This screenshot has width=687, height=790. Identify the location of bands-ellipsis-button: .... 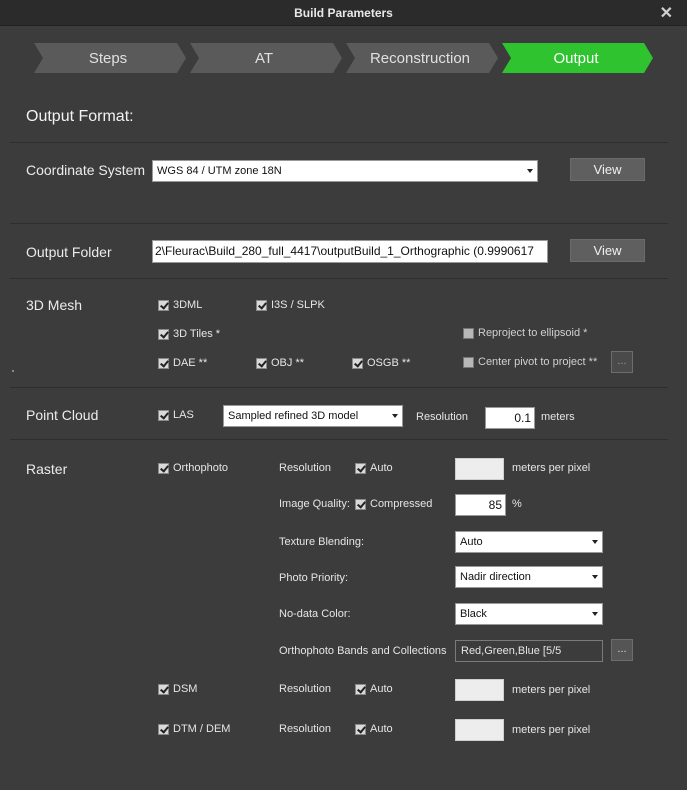
(622, 650).